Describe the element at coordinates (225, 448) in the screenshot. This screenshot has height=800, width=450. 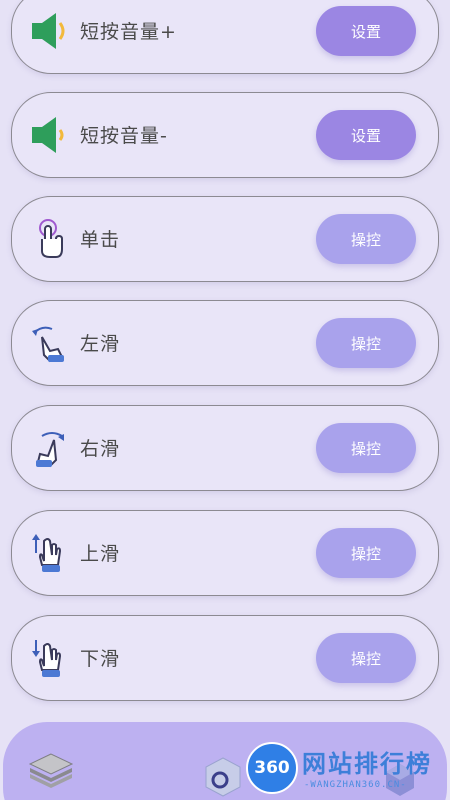
I see `action-card-swipe-right: 右滑 操控` at that location.